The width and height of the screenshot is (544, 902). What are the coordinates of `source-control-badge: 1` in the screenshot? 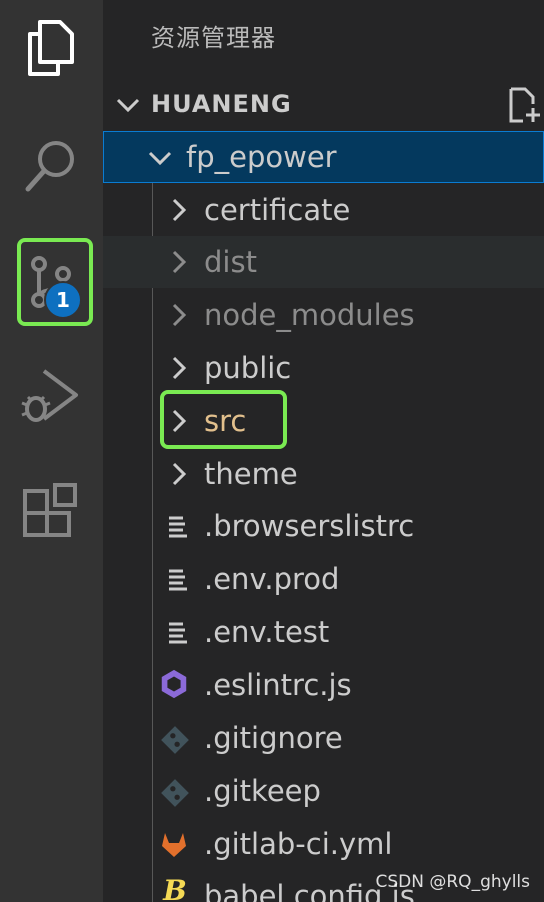 It's located at (63, 300).